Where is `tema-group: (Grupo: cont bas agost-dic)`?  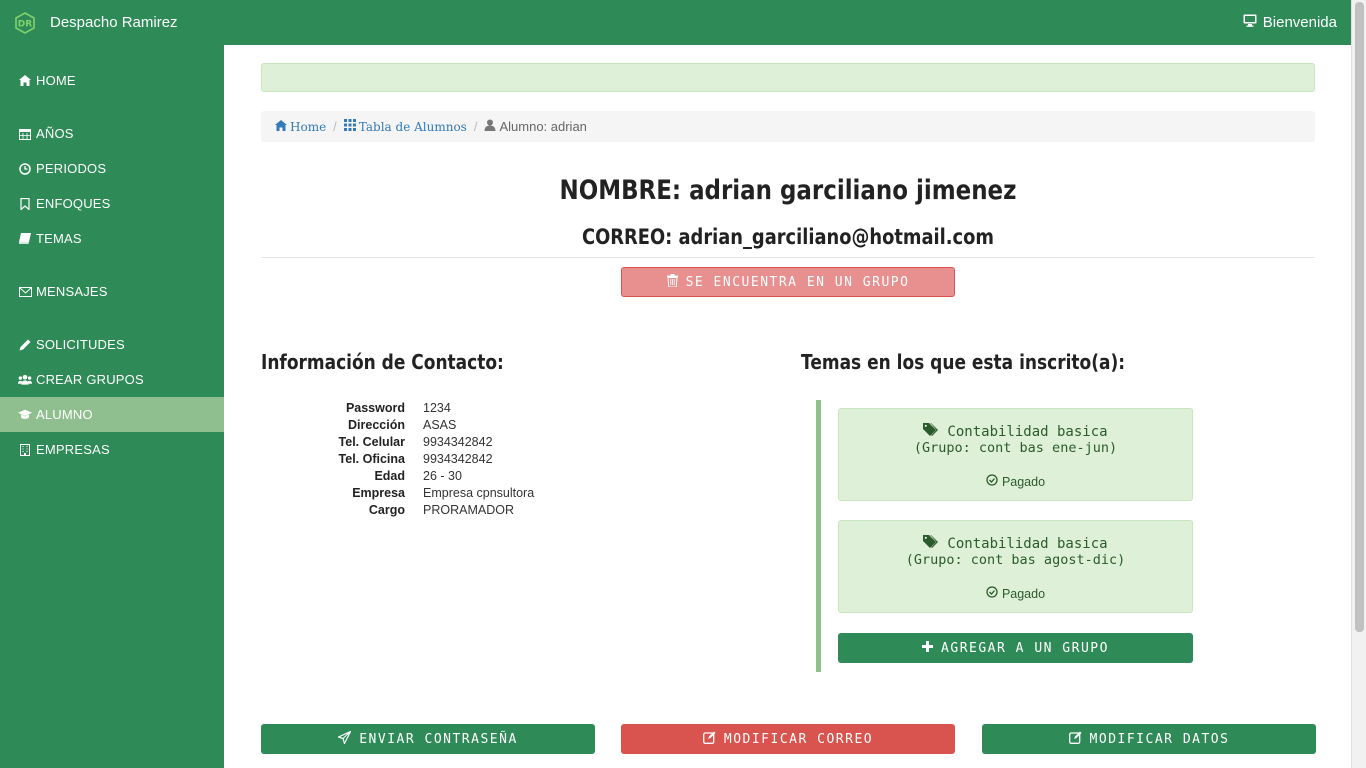 tema-group: (Grupo: cont bas agost-dic) is located at coordinates (1015, 560).